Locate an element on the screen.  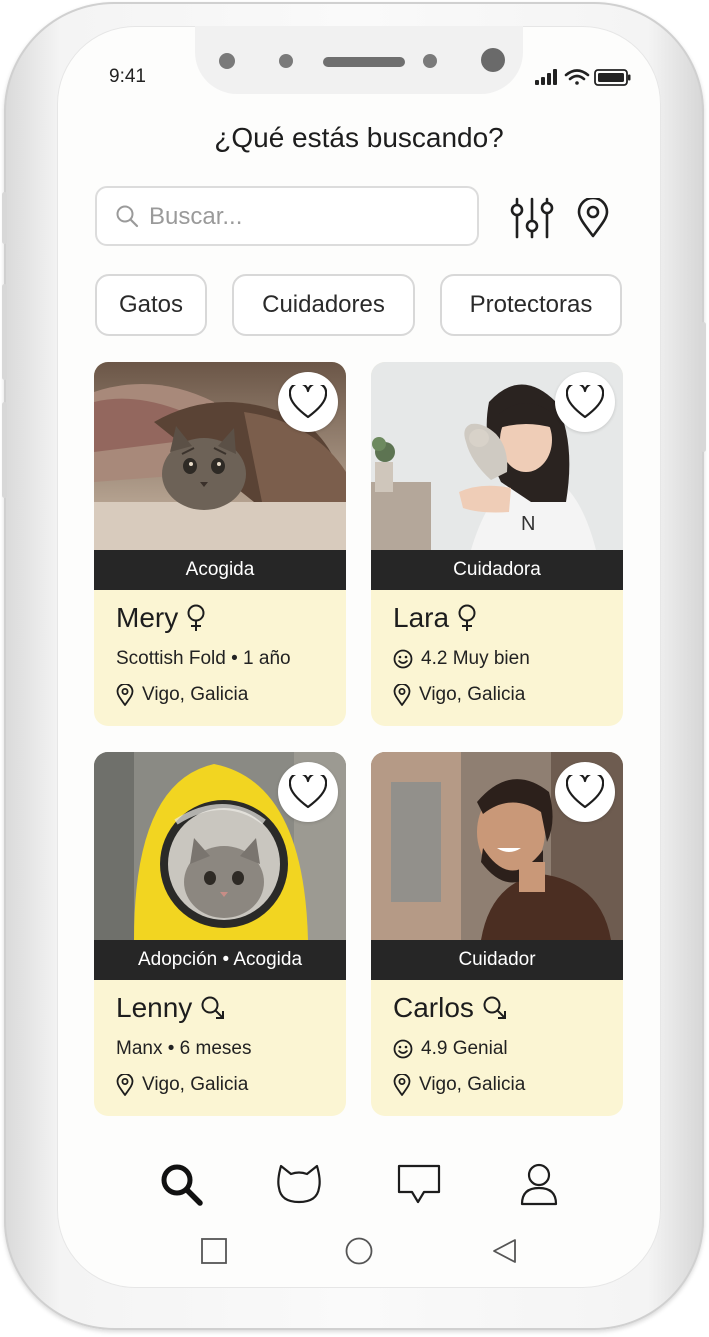
card-name: Lenny is located at coordinates (171, 1008).